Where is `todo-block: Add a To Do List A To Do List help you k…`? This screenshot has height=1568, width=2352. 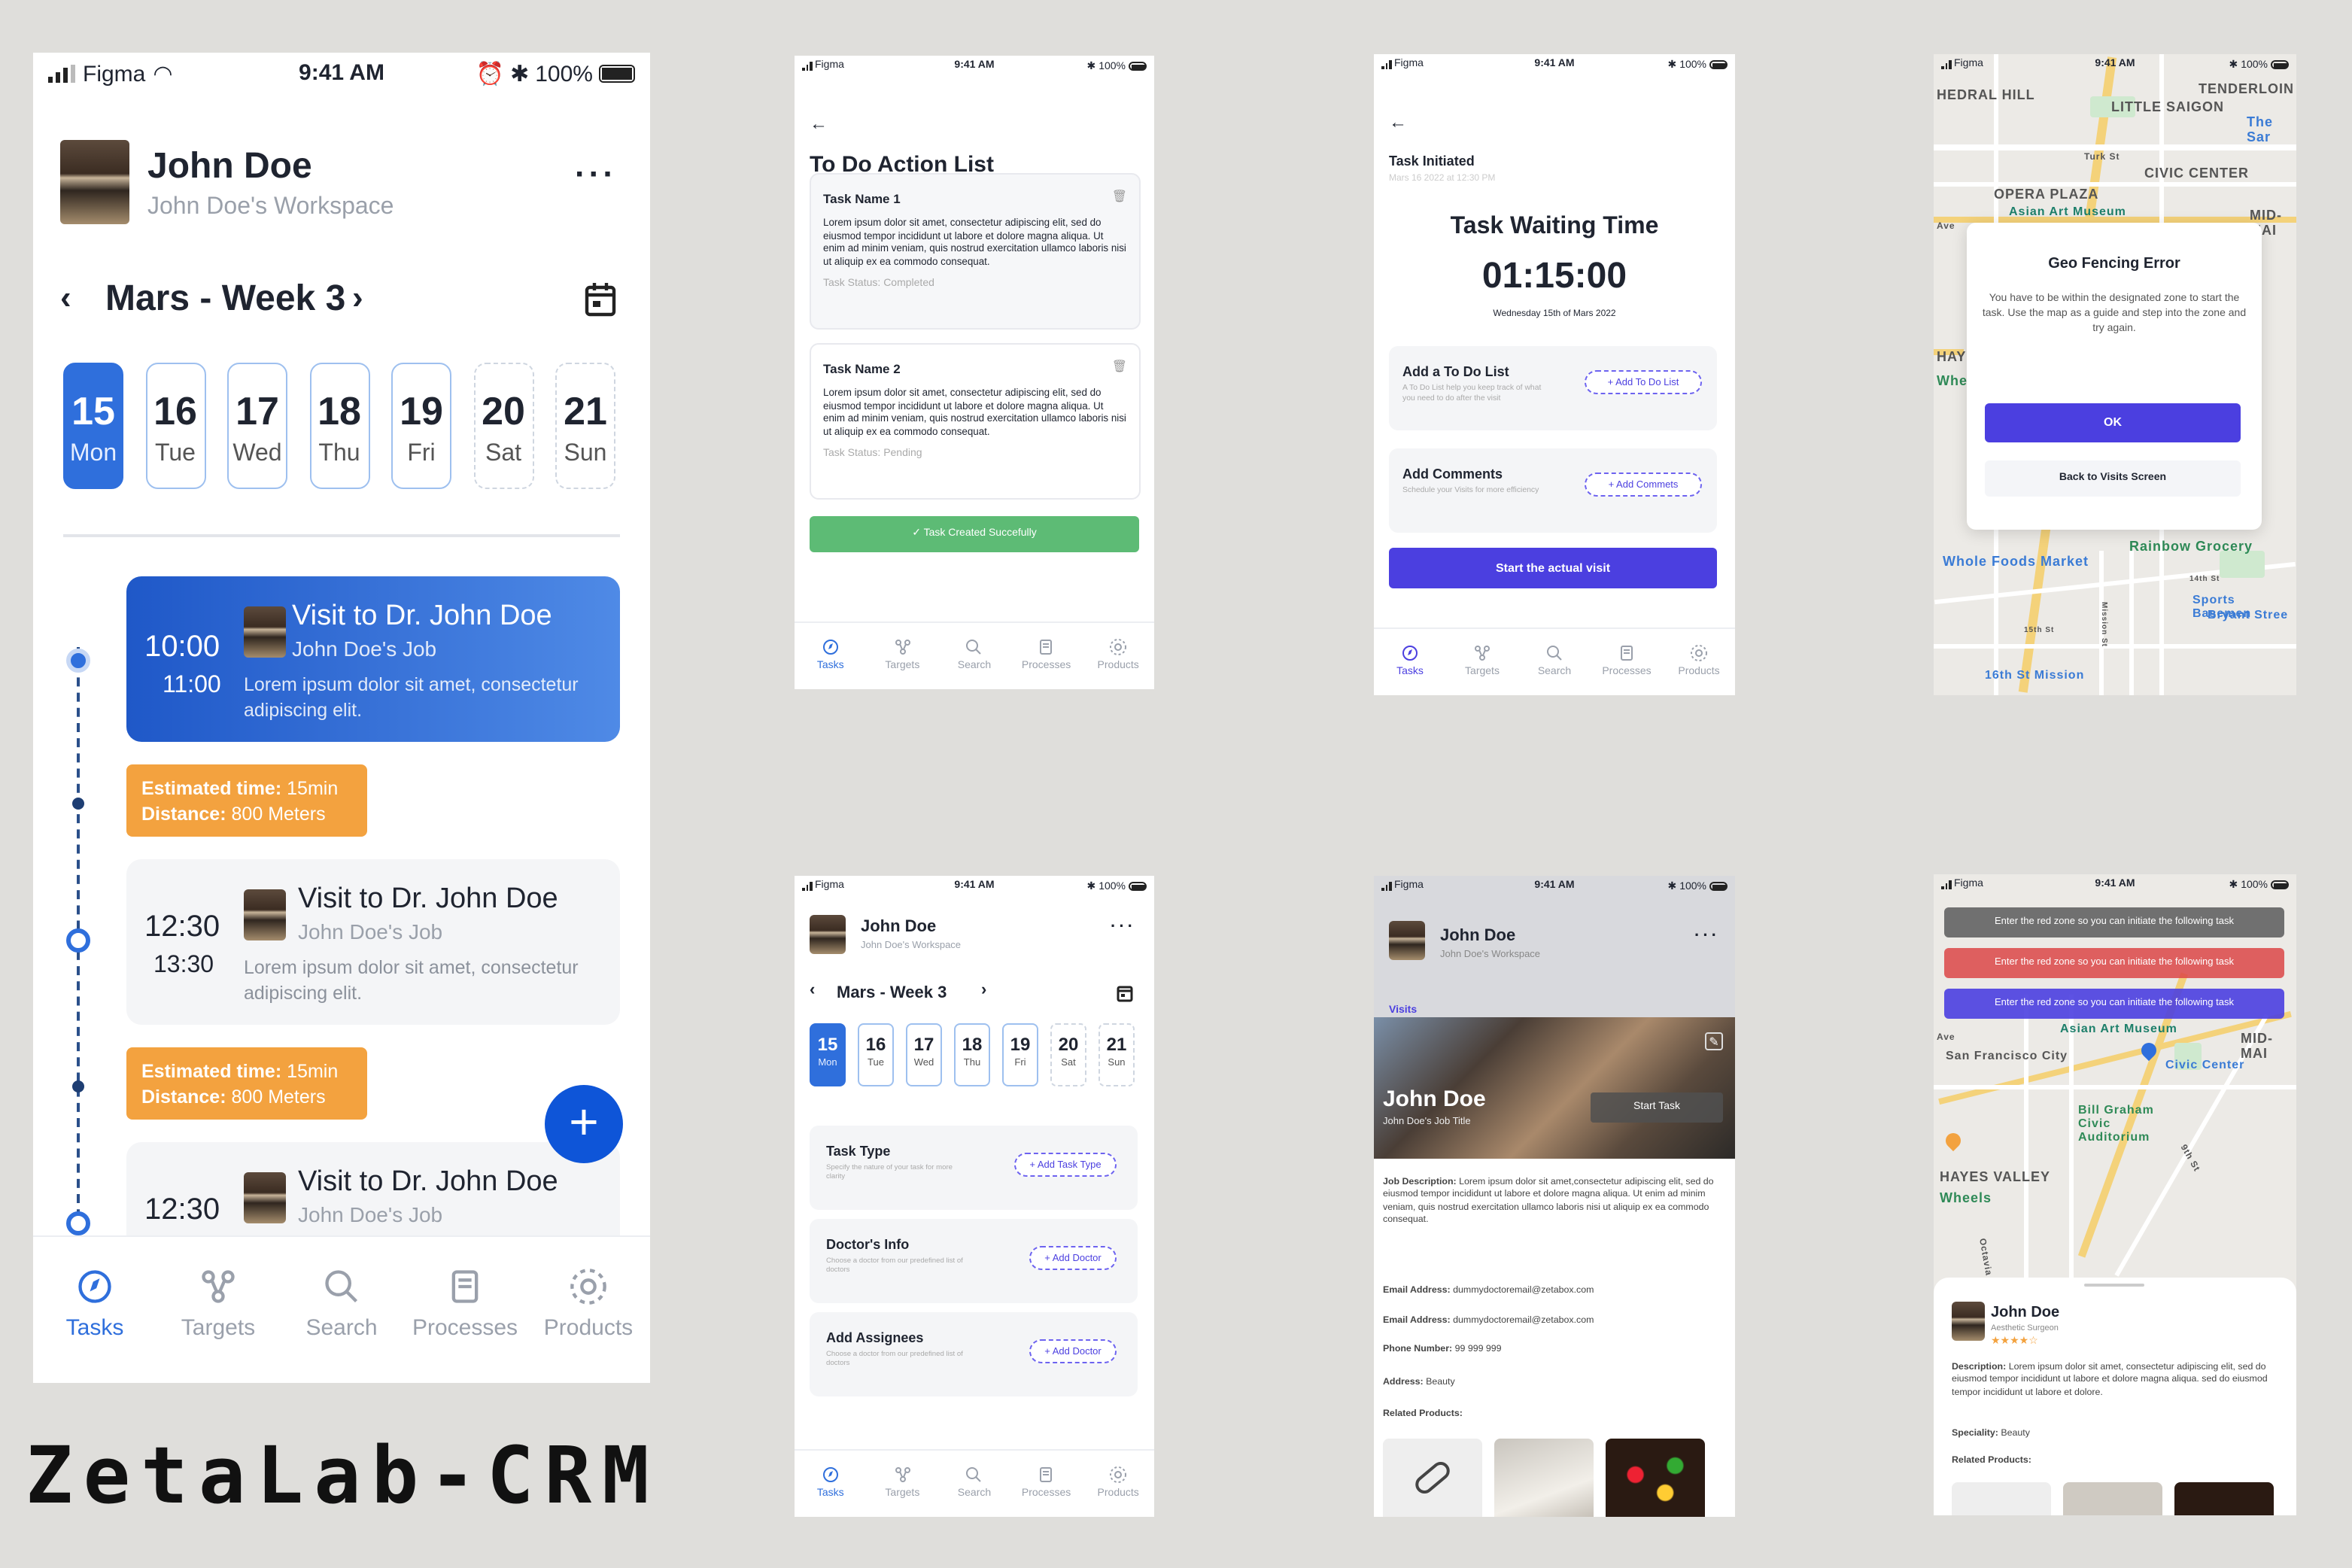 todo-block: Add a To Do List A To Do List help you k… is located at coordinates (1553, 388).